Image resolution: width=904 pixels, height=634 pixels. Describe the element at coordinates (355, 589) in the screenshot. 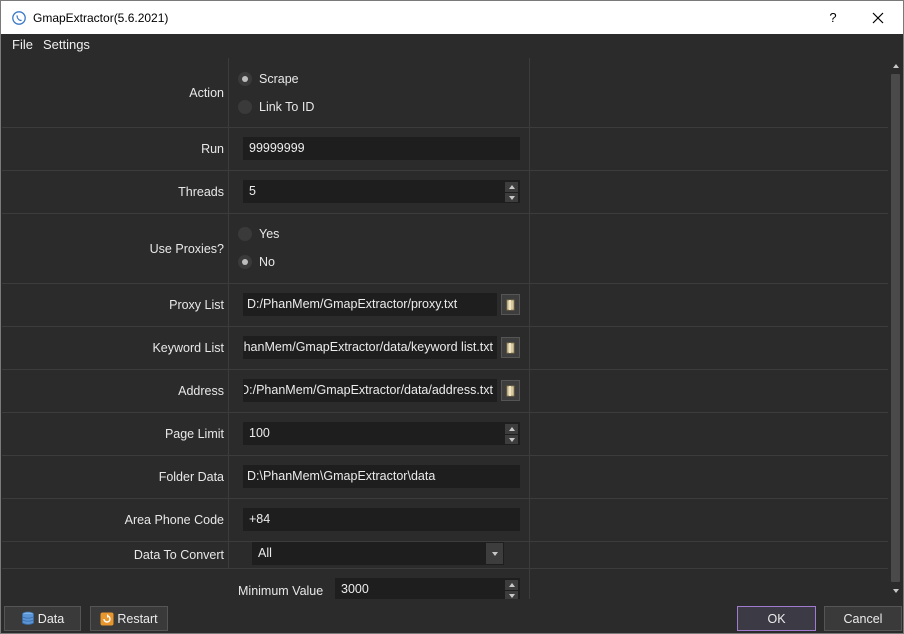

I see `minimum-value-value: 3000` at that location.